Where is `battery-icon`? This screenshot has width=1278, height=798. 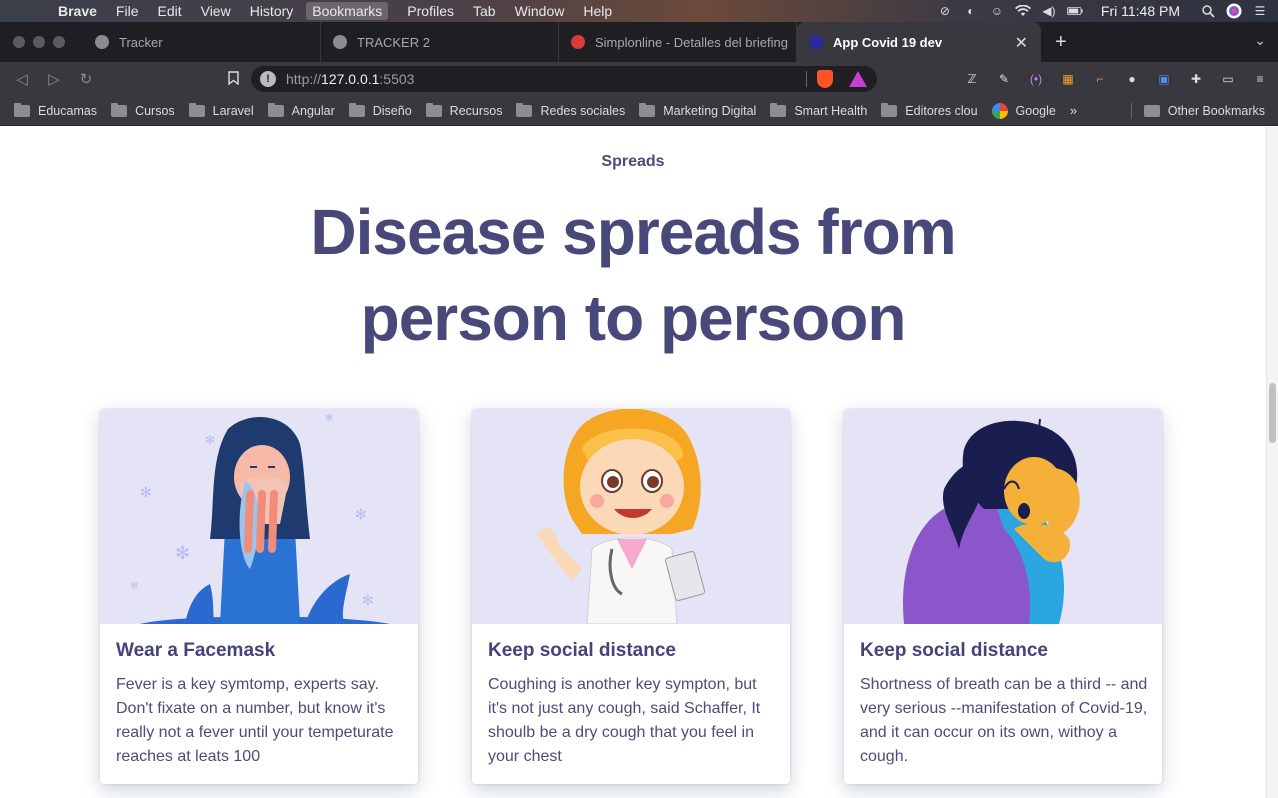
battery-icon is located at coordinates (1074, 11).